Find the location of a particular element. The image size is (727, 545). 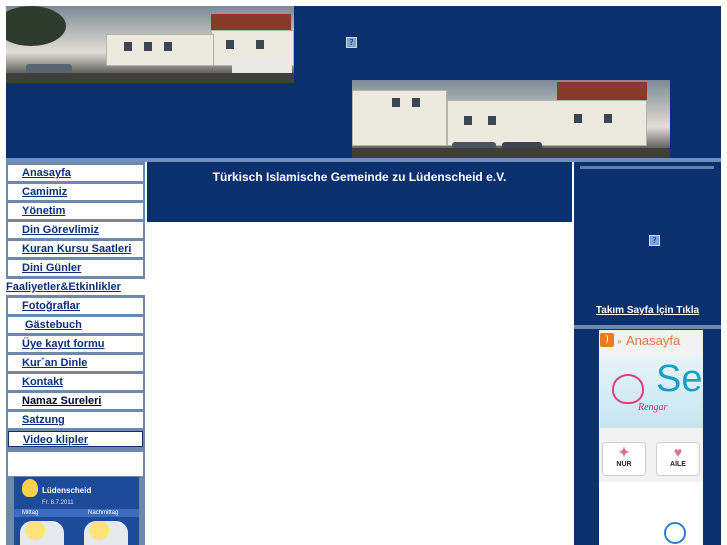

banner-script-text: Rengar is located at coordinates (653, 407).